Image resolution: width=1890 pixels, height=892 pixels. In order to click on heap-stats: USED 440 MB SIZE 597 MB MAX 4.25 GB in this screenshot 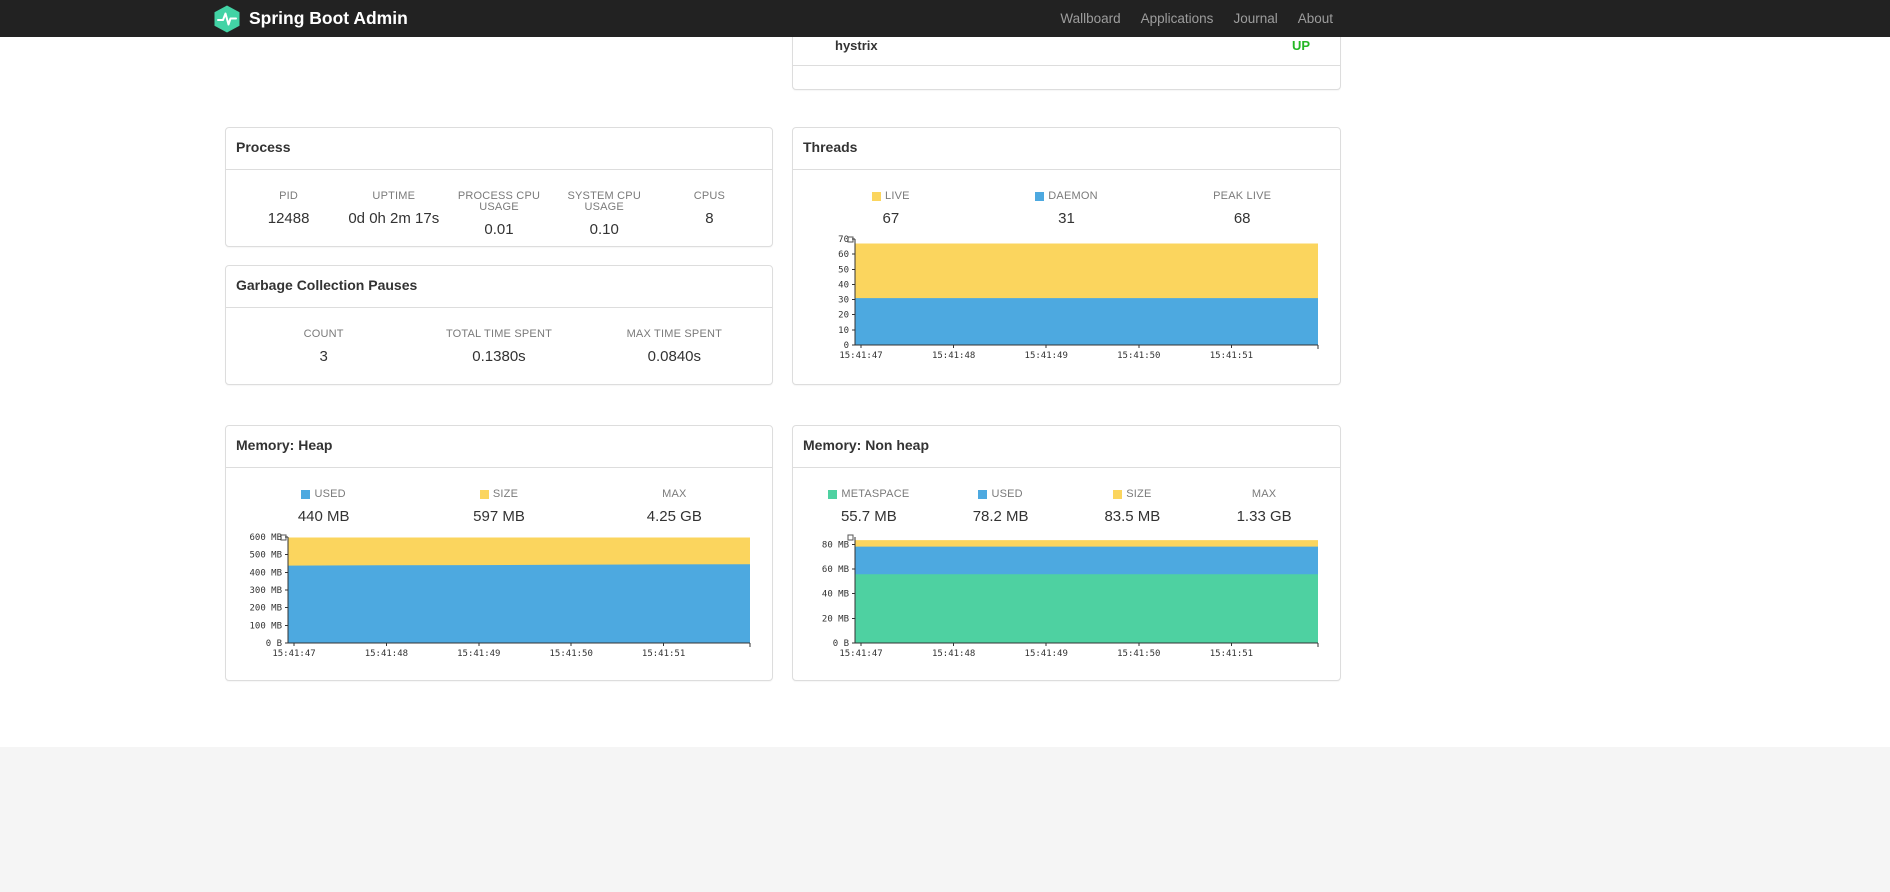, I will do `click(499, 497)`.